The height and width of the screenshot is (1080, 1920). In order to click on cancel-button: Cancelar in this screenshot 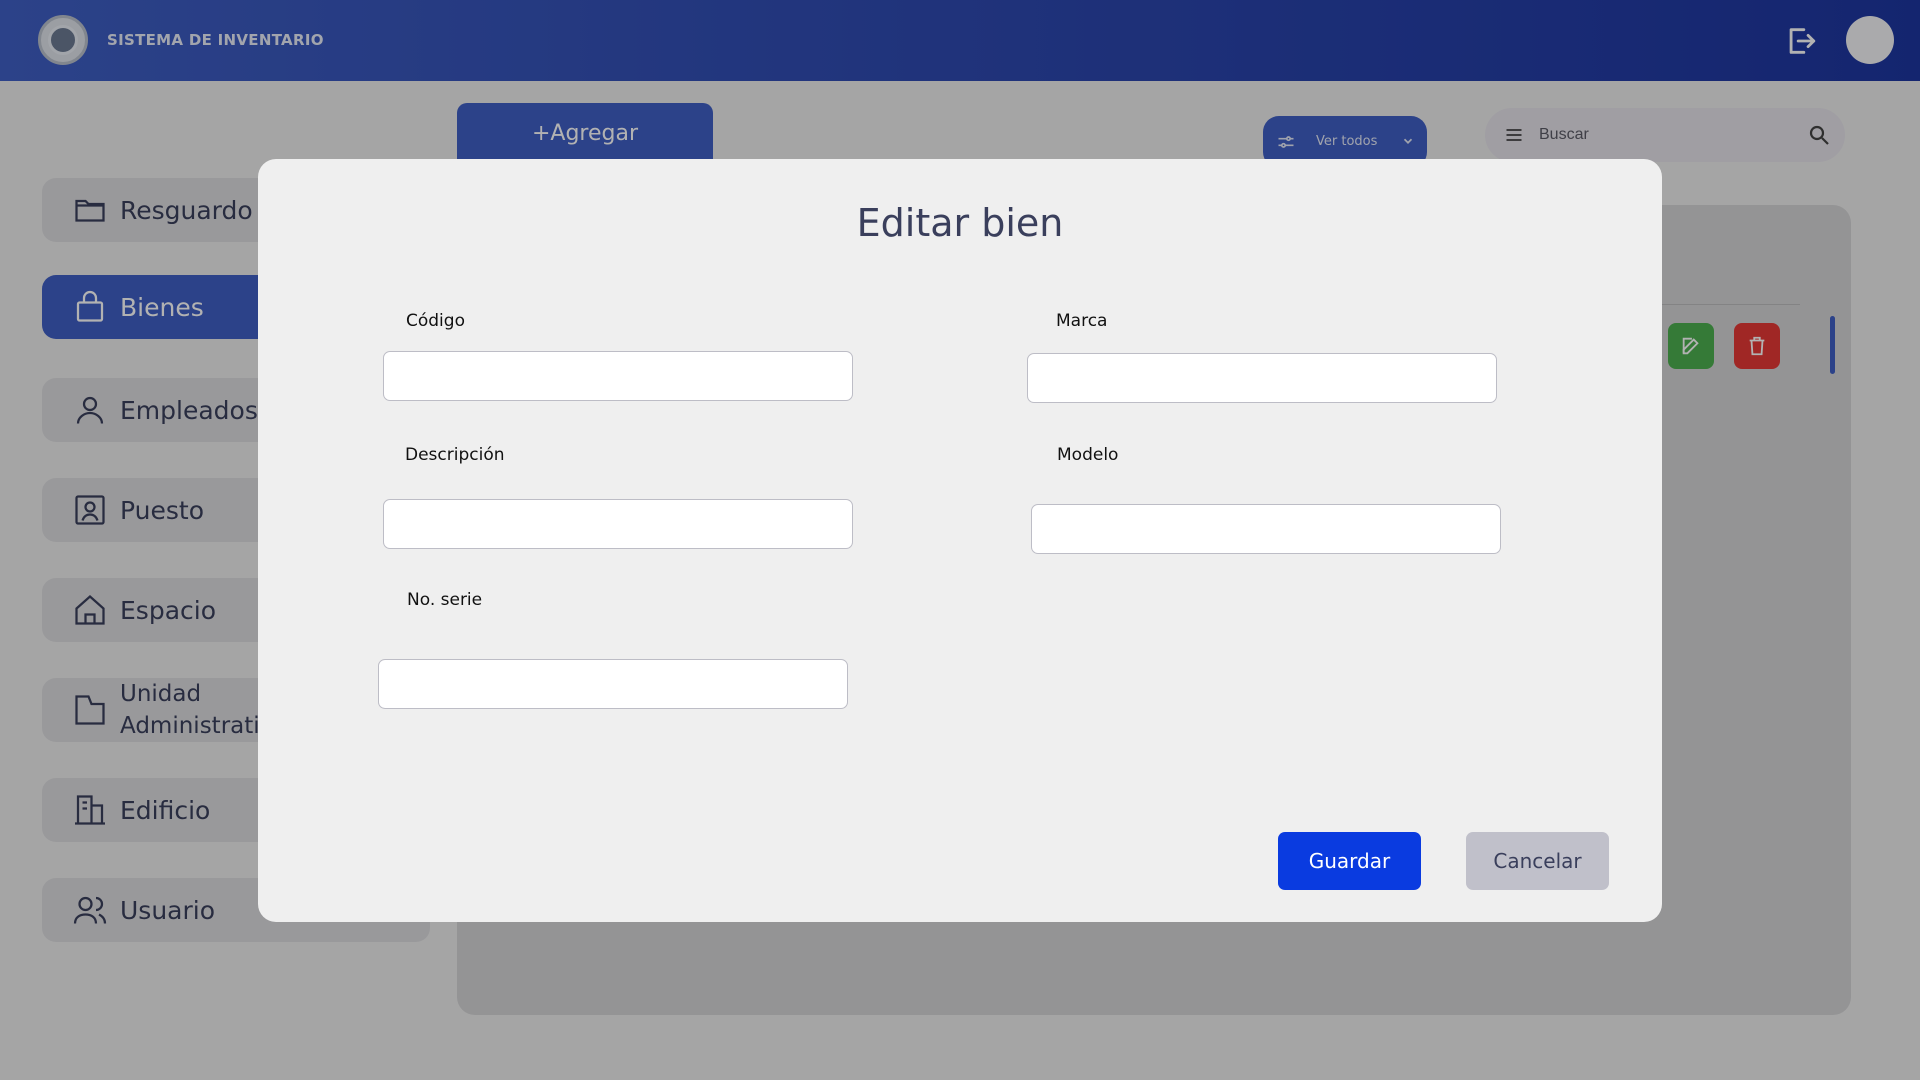, I will do `click(1537, 861)`.